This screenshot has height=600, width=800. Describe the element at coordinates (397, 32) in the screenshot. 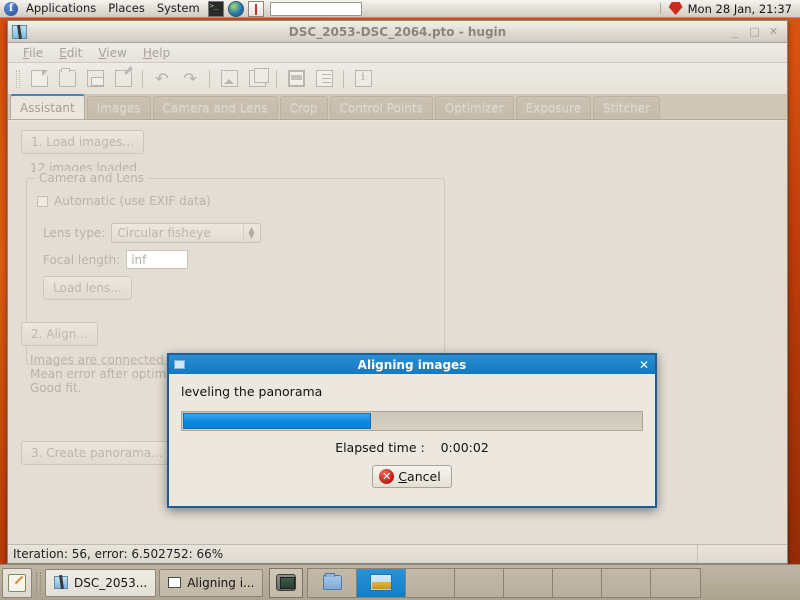

I see `window-titlebar: DSC_2053-DSC_2064.pto - hugin _ □ ✕` at that location.